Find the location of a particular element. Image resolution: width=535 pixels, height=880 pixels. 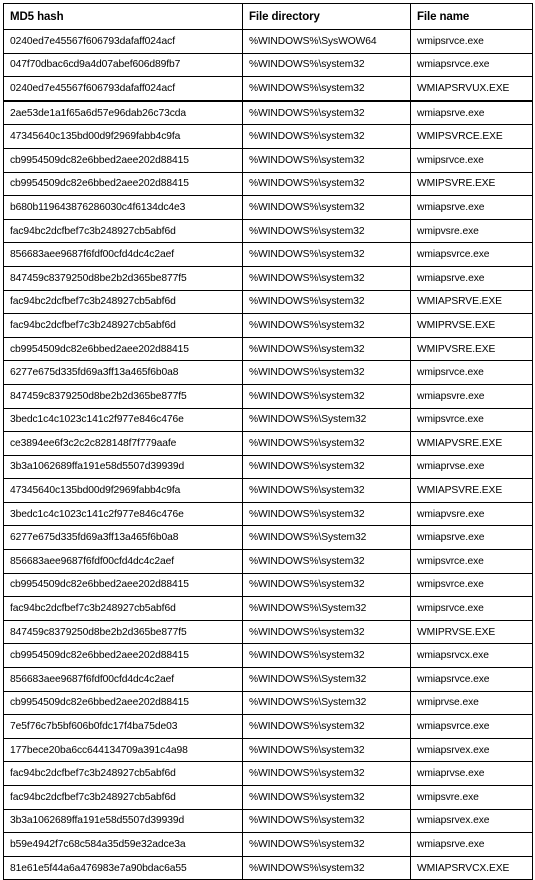

cell-md5-hash: b680b119643876286030c4f6134dc4e3 is located at coordinates (123, 207).